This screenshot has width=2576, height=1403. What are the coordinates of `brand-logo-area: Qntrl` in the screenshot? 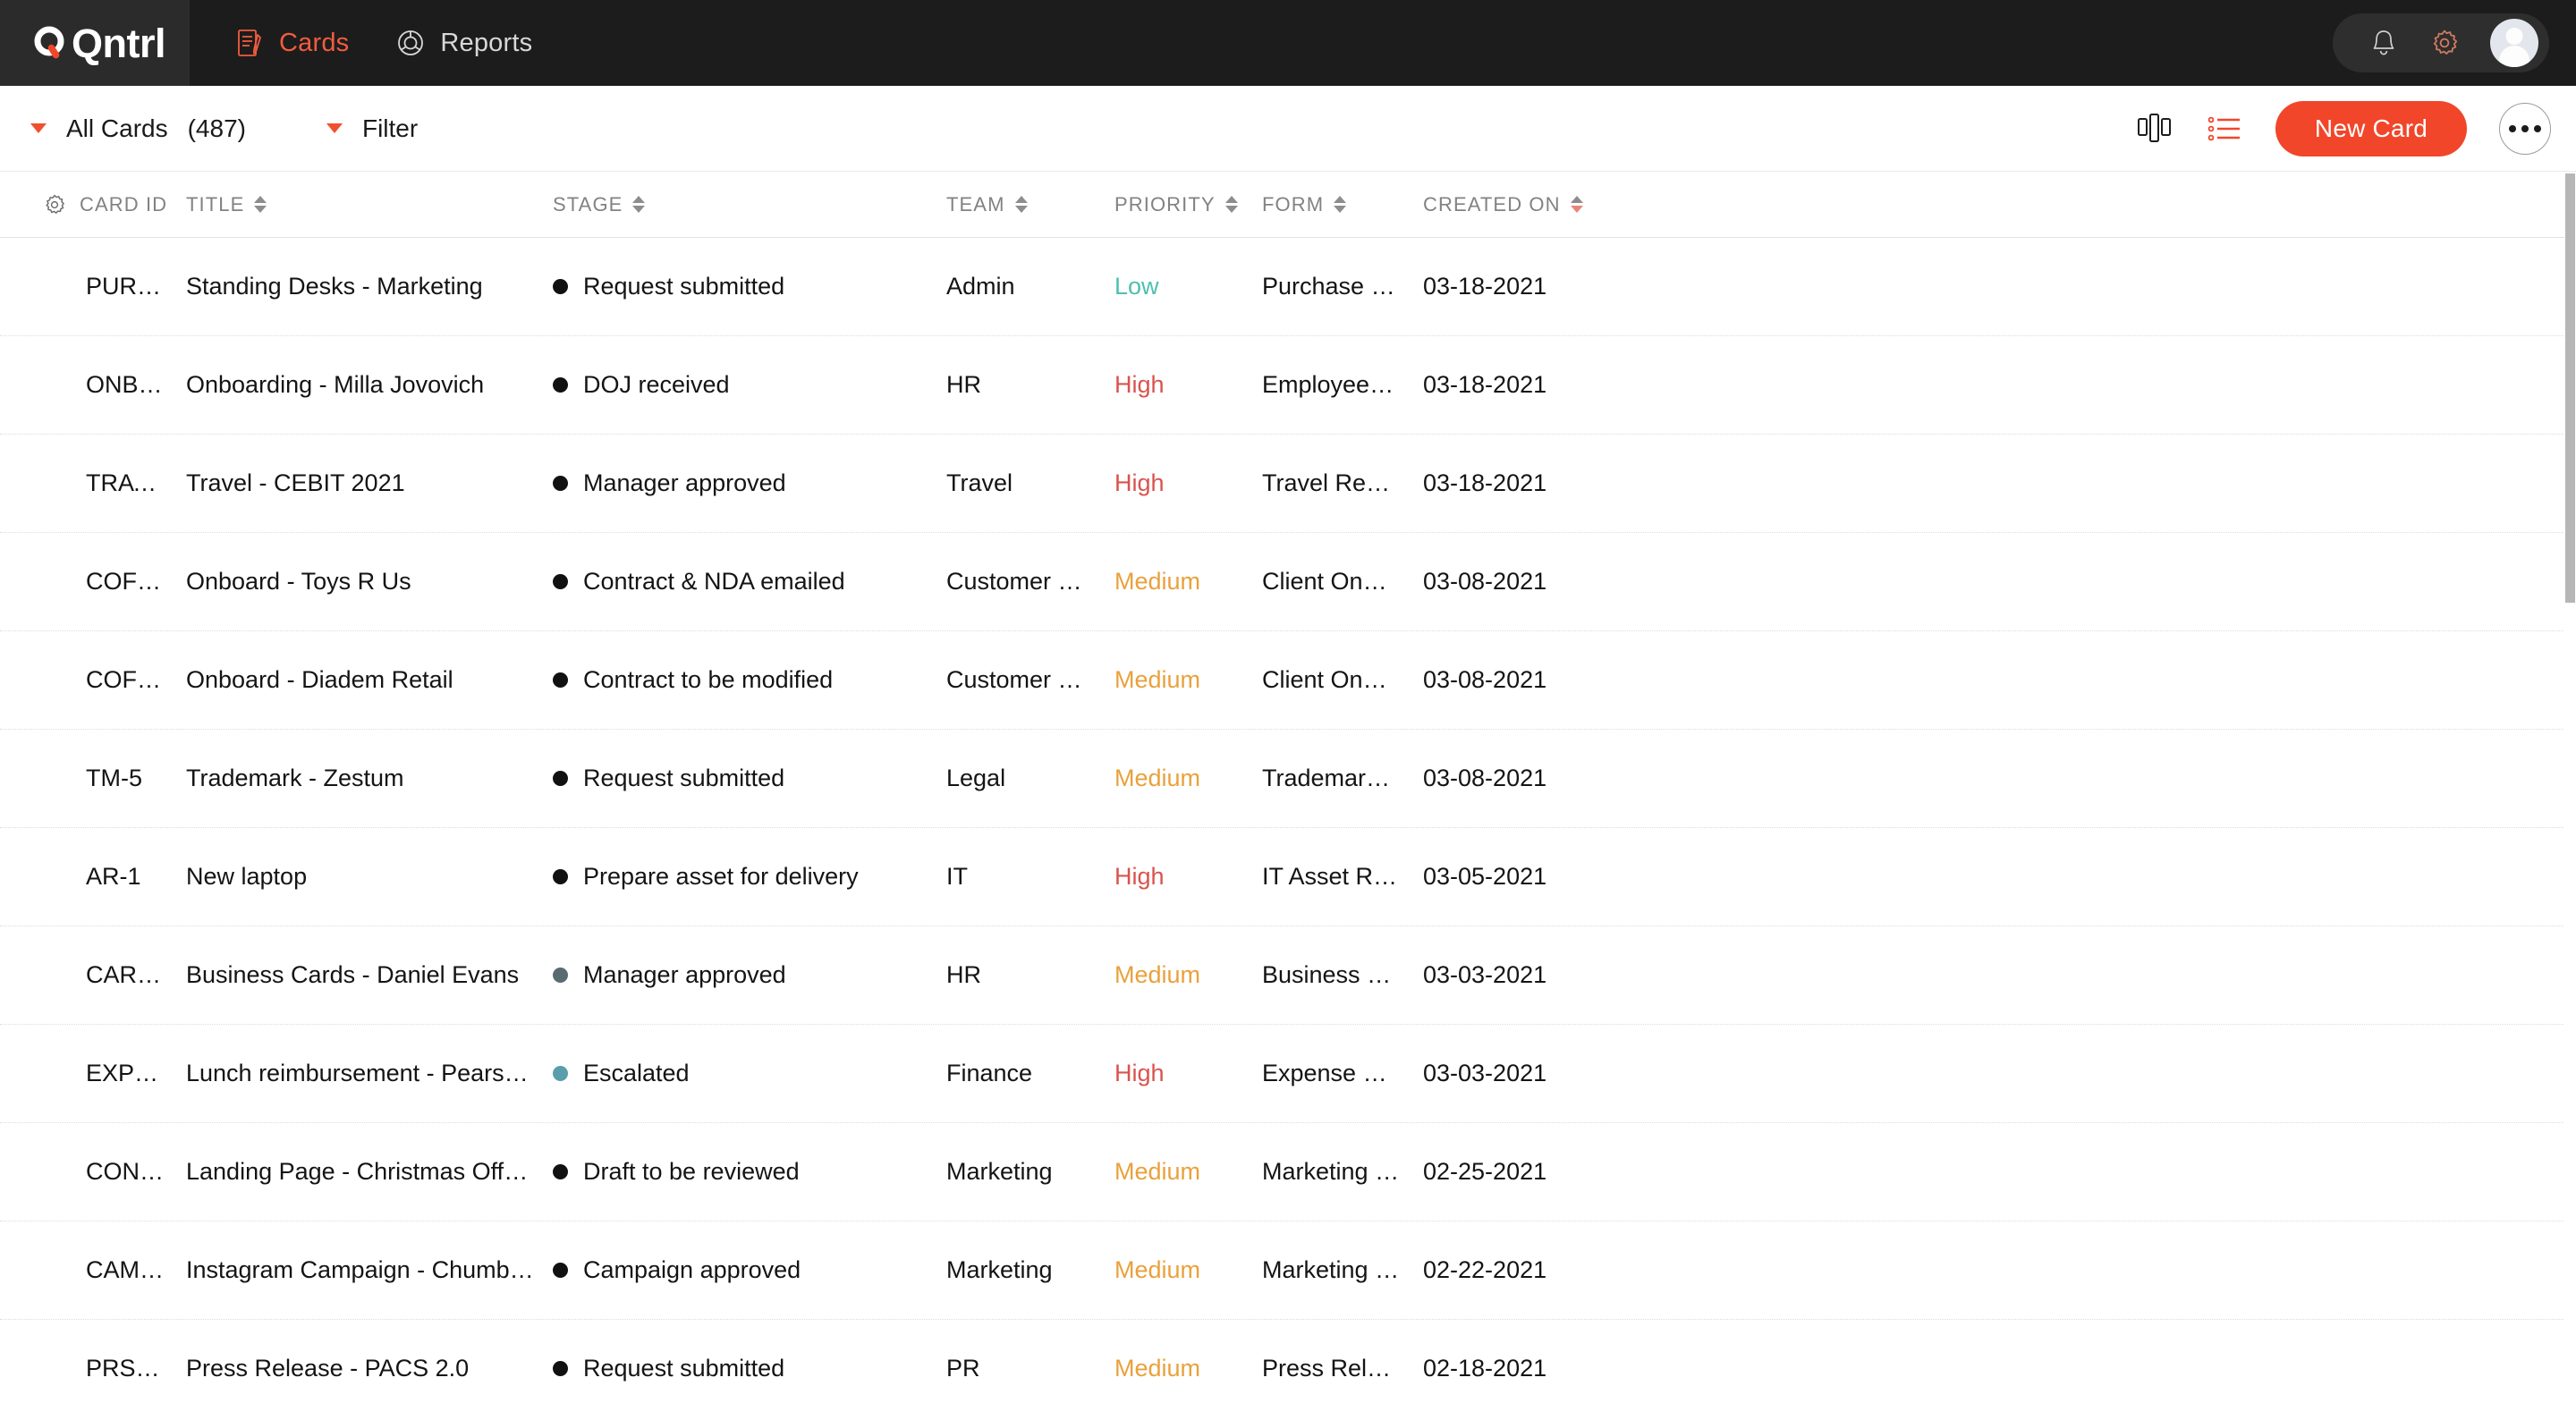 It's located at (95, 43).